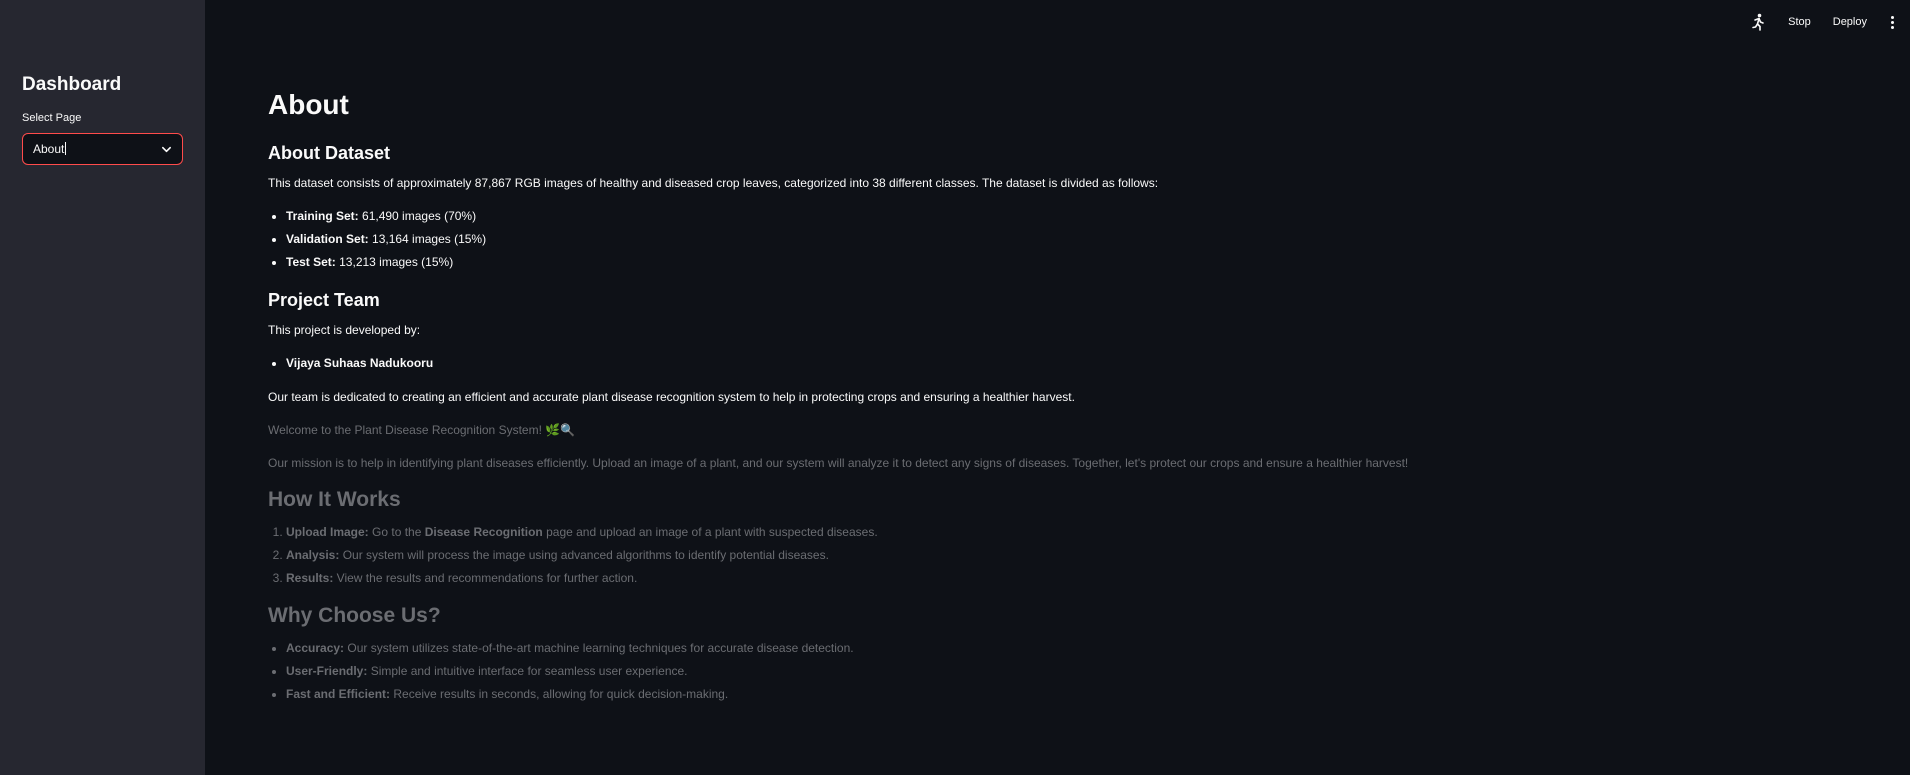 This screenshot has height=775, width=1910. Describe the element at coordinates (354, 615) in the screenshot. I see `why-heading: Why Choose Us?` at that location.